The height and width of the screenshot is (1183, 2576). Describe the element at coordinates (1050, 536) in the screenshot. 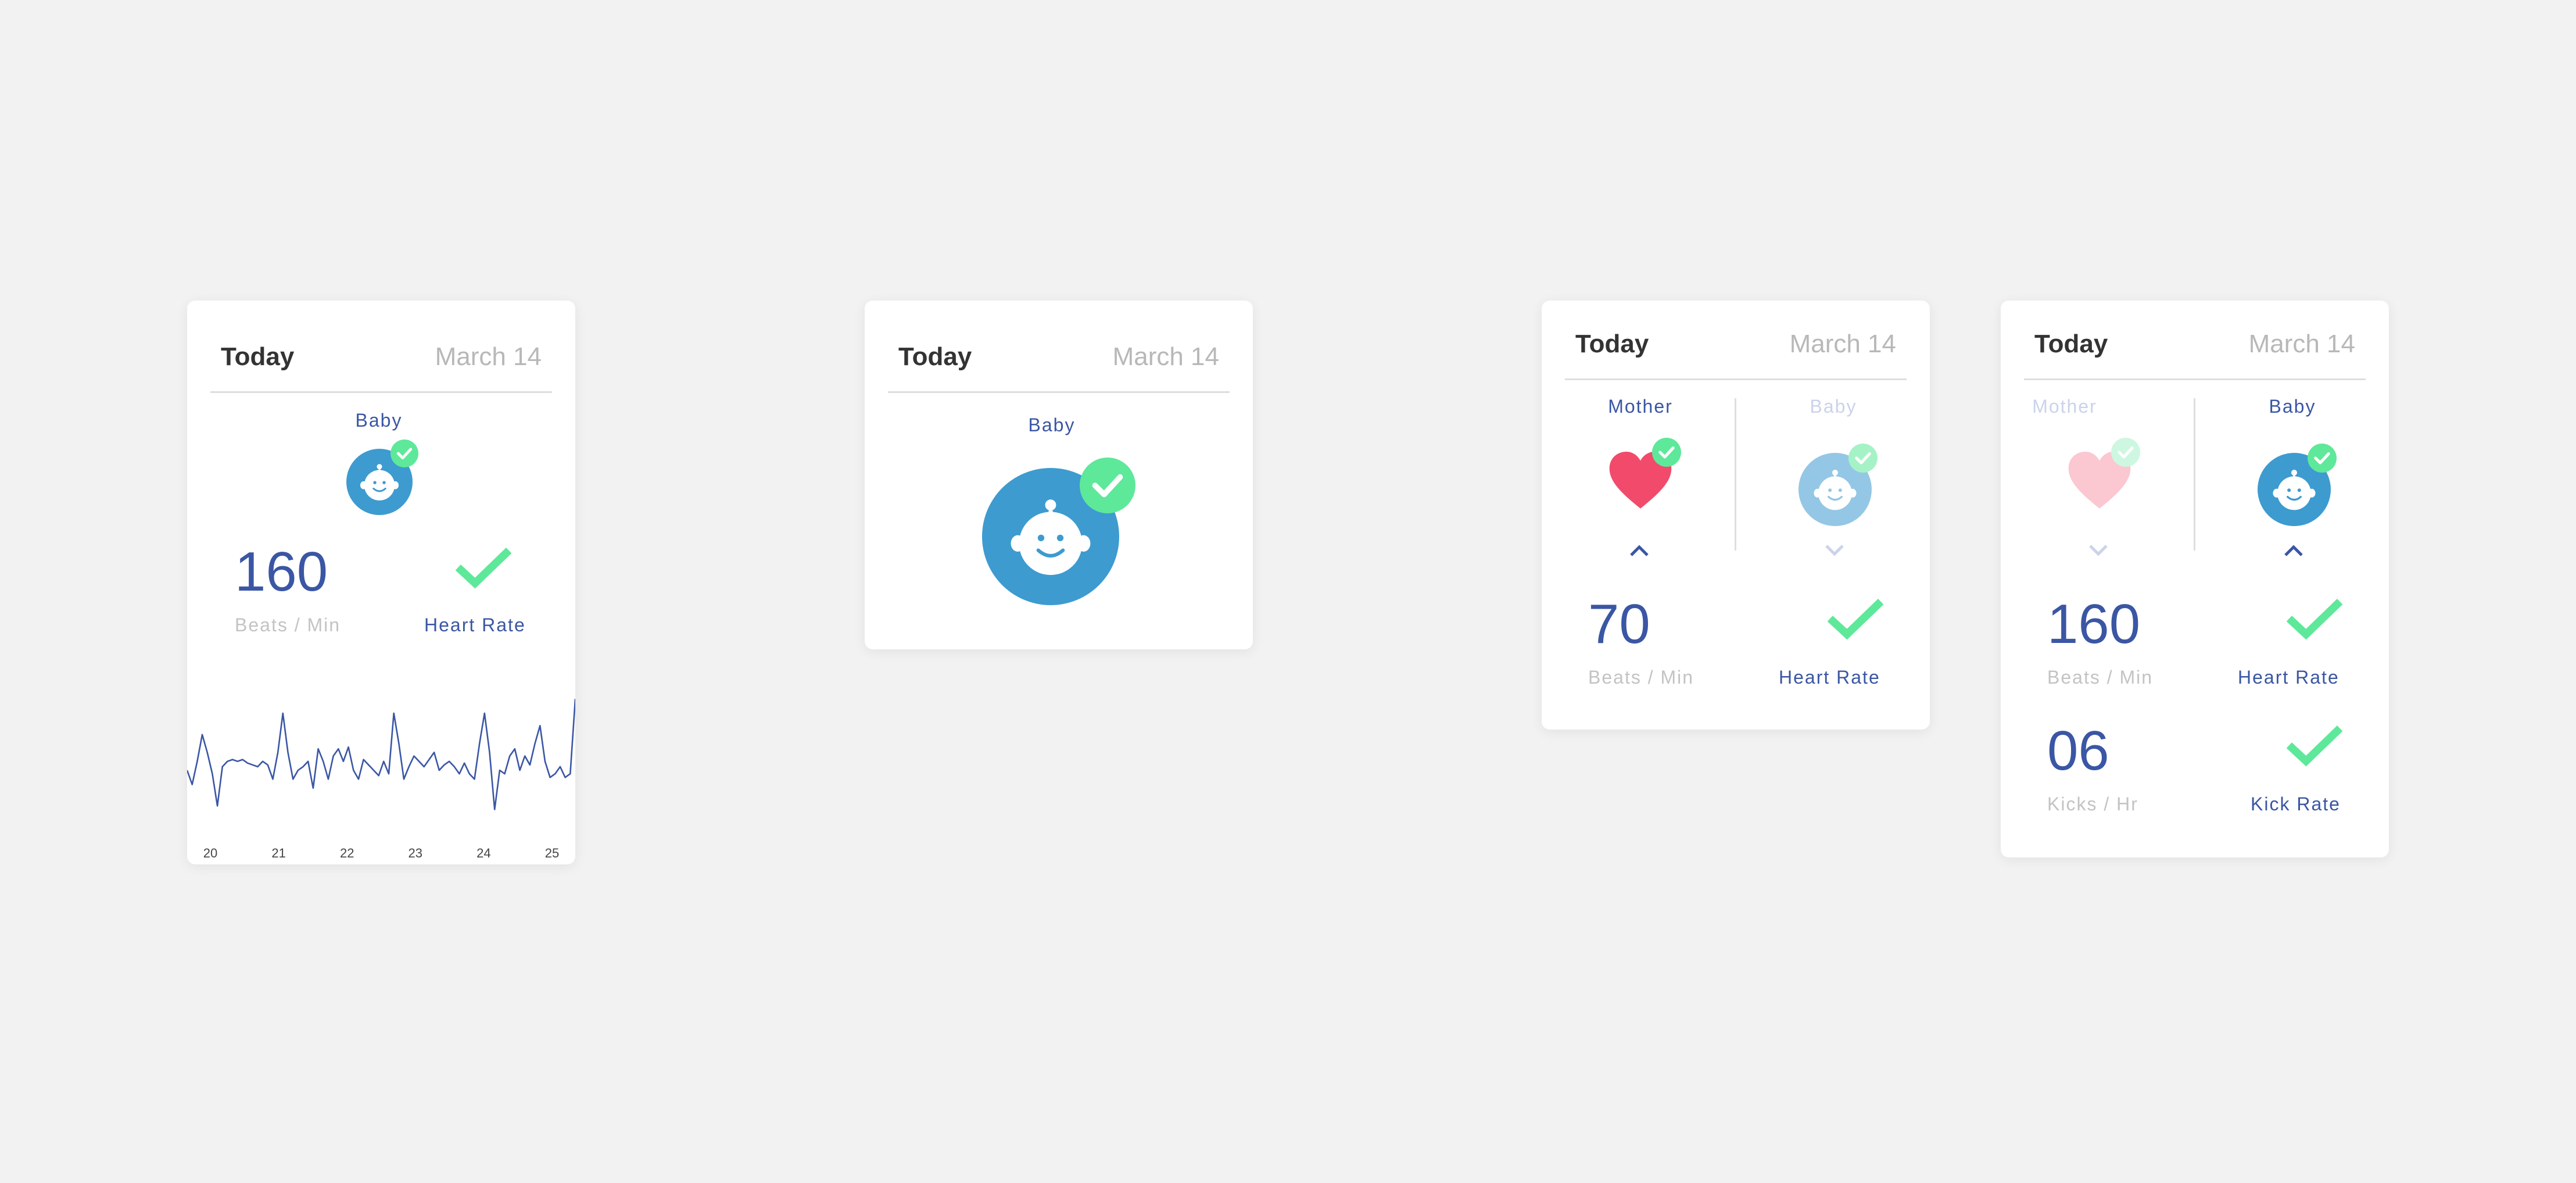

I see `baby-avatar-large` at that location.